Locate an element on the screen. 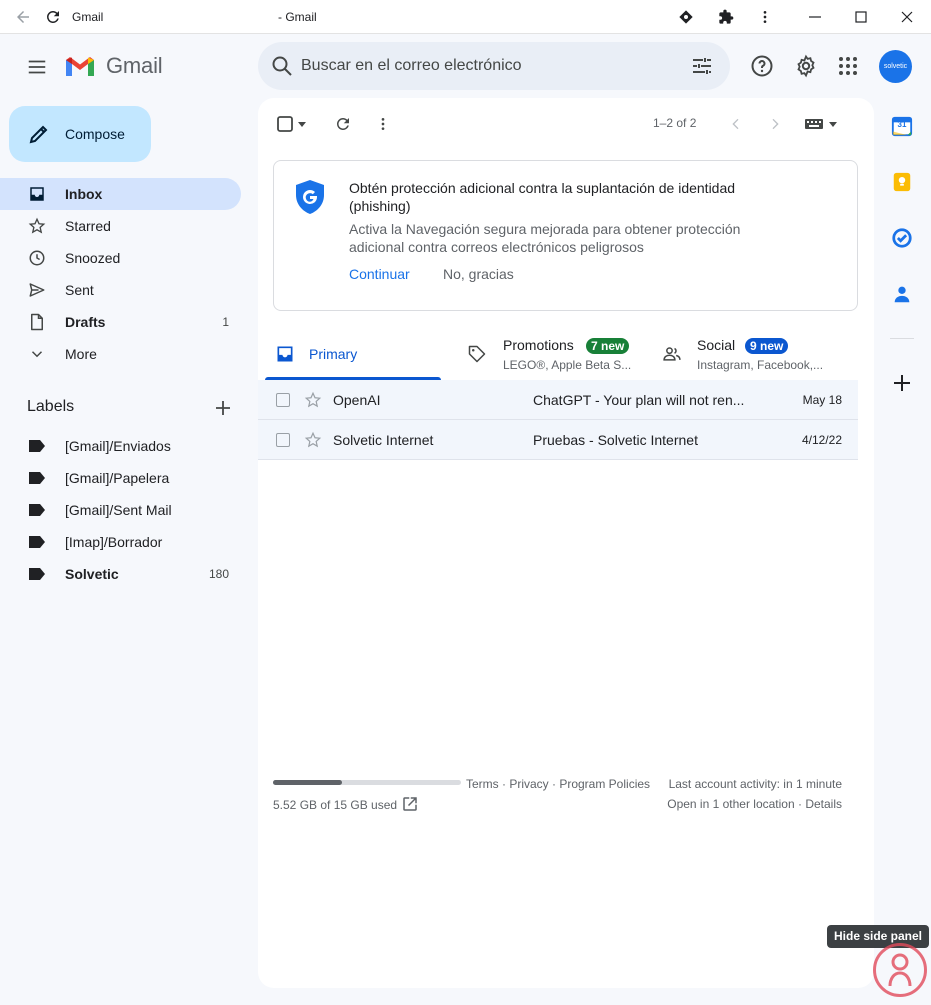  inbox-icon is located at coordinates (37, 194).